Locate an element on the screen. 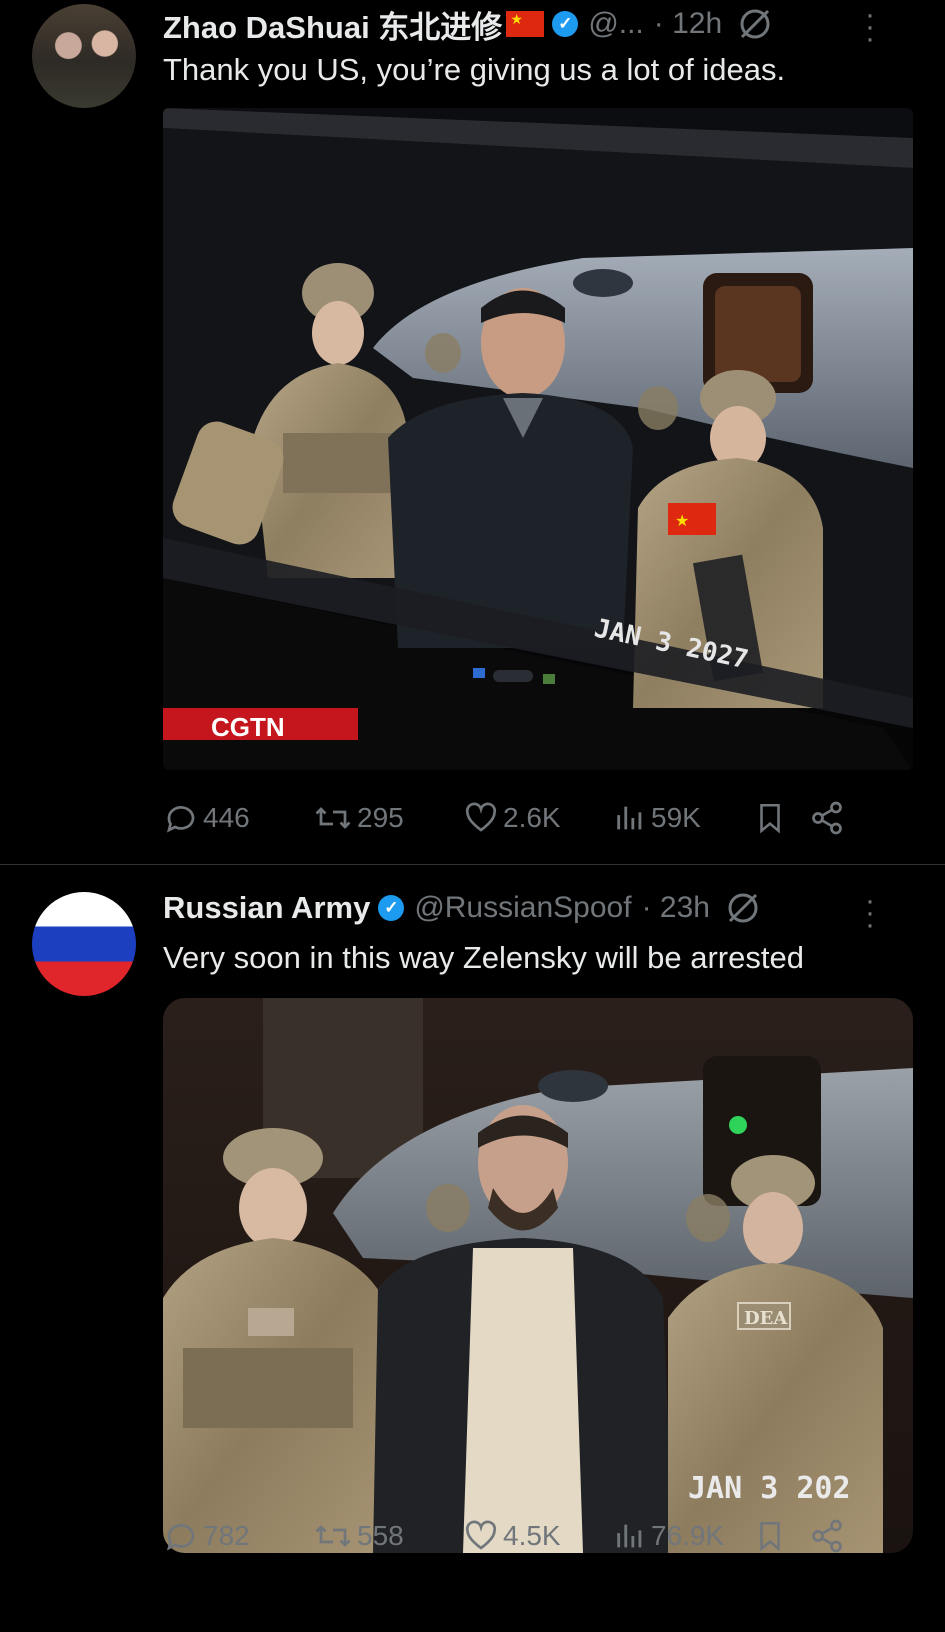 The image size is (945, 1632). views-button: 59K is located at coordinates (688, 818).